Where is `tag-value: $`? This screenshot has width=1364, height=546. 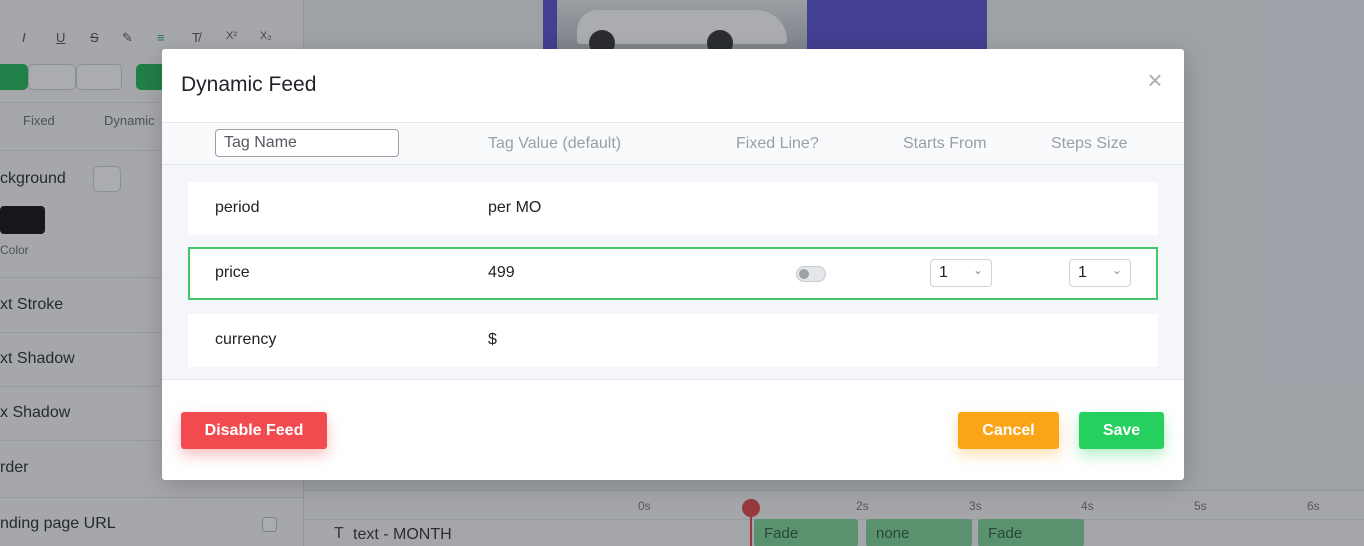 tag-value: $ is located at coordinates (492, 339).